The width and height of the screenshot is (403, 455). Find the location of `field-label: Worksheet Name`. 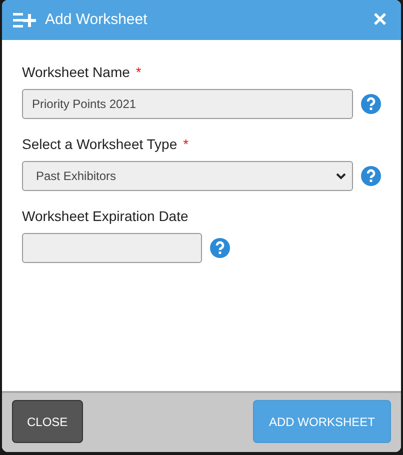

field-label: Worksheet Name is located at coordinates (76, 72).